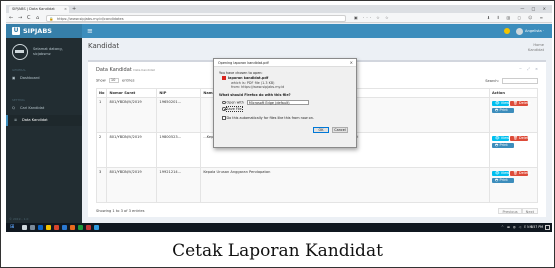  I want to click on window-controls: — □ ×, so click(534, 9).